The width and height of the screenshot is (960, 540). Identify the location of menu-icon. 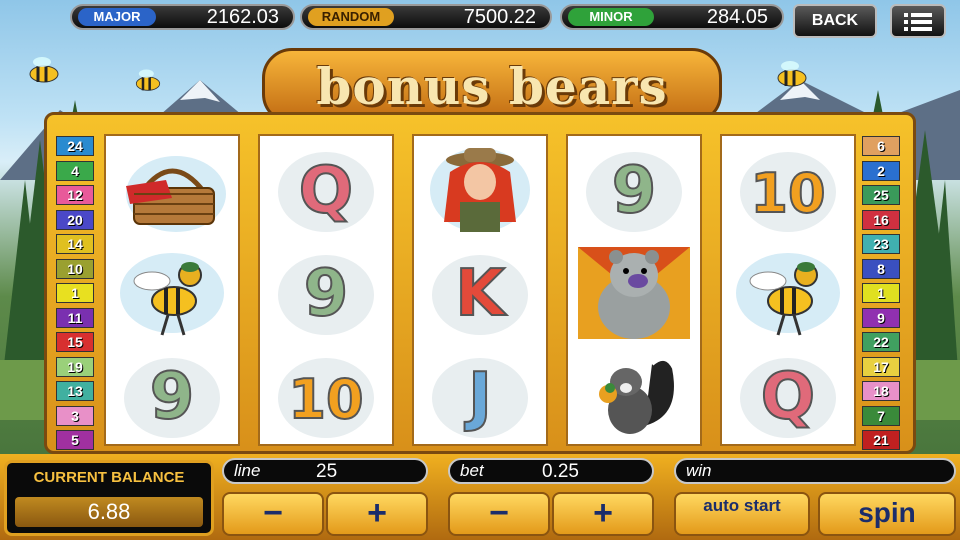
(918, 22).